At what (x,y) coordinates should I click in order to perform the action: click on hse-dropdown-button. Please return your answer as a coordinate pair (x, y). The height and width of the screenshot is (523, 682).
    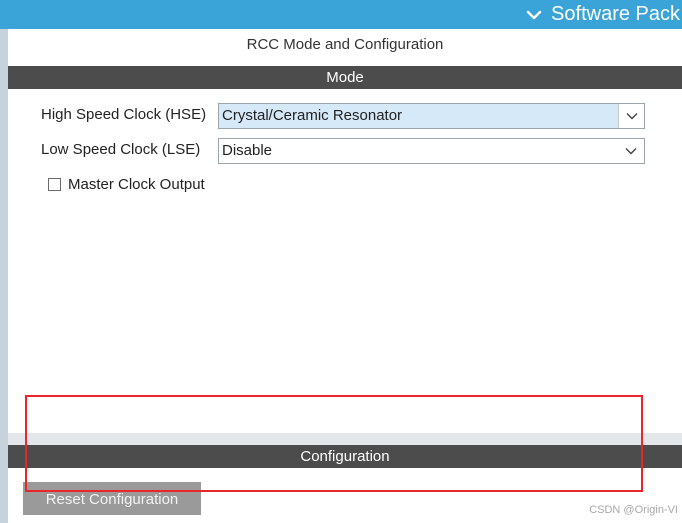
    Looking at the image, I should click on (631, 116).